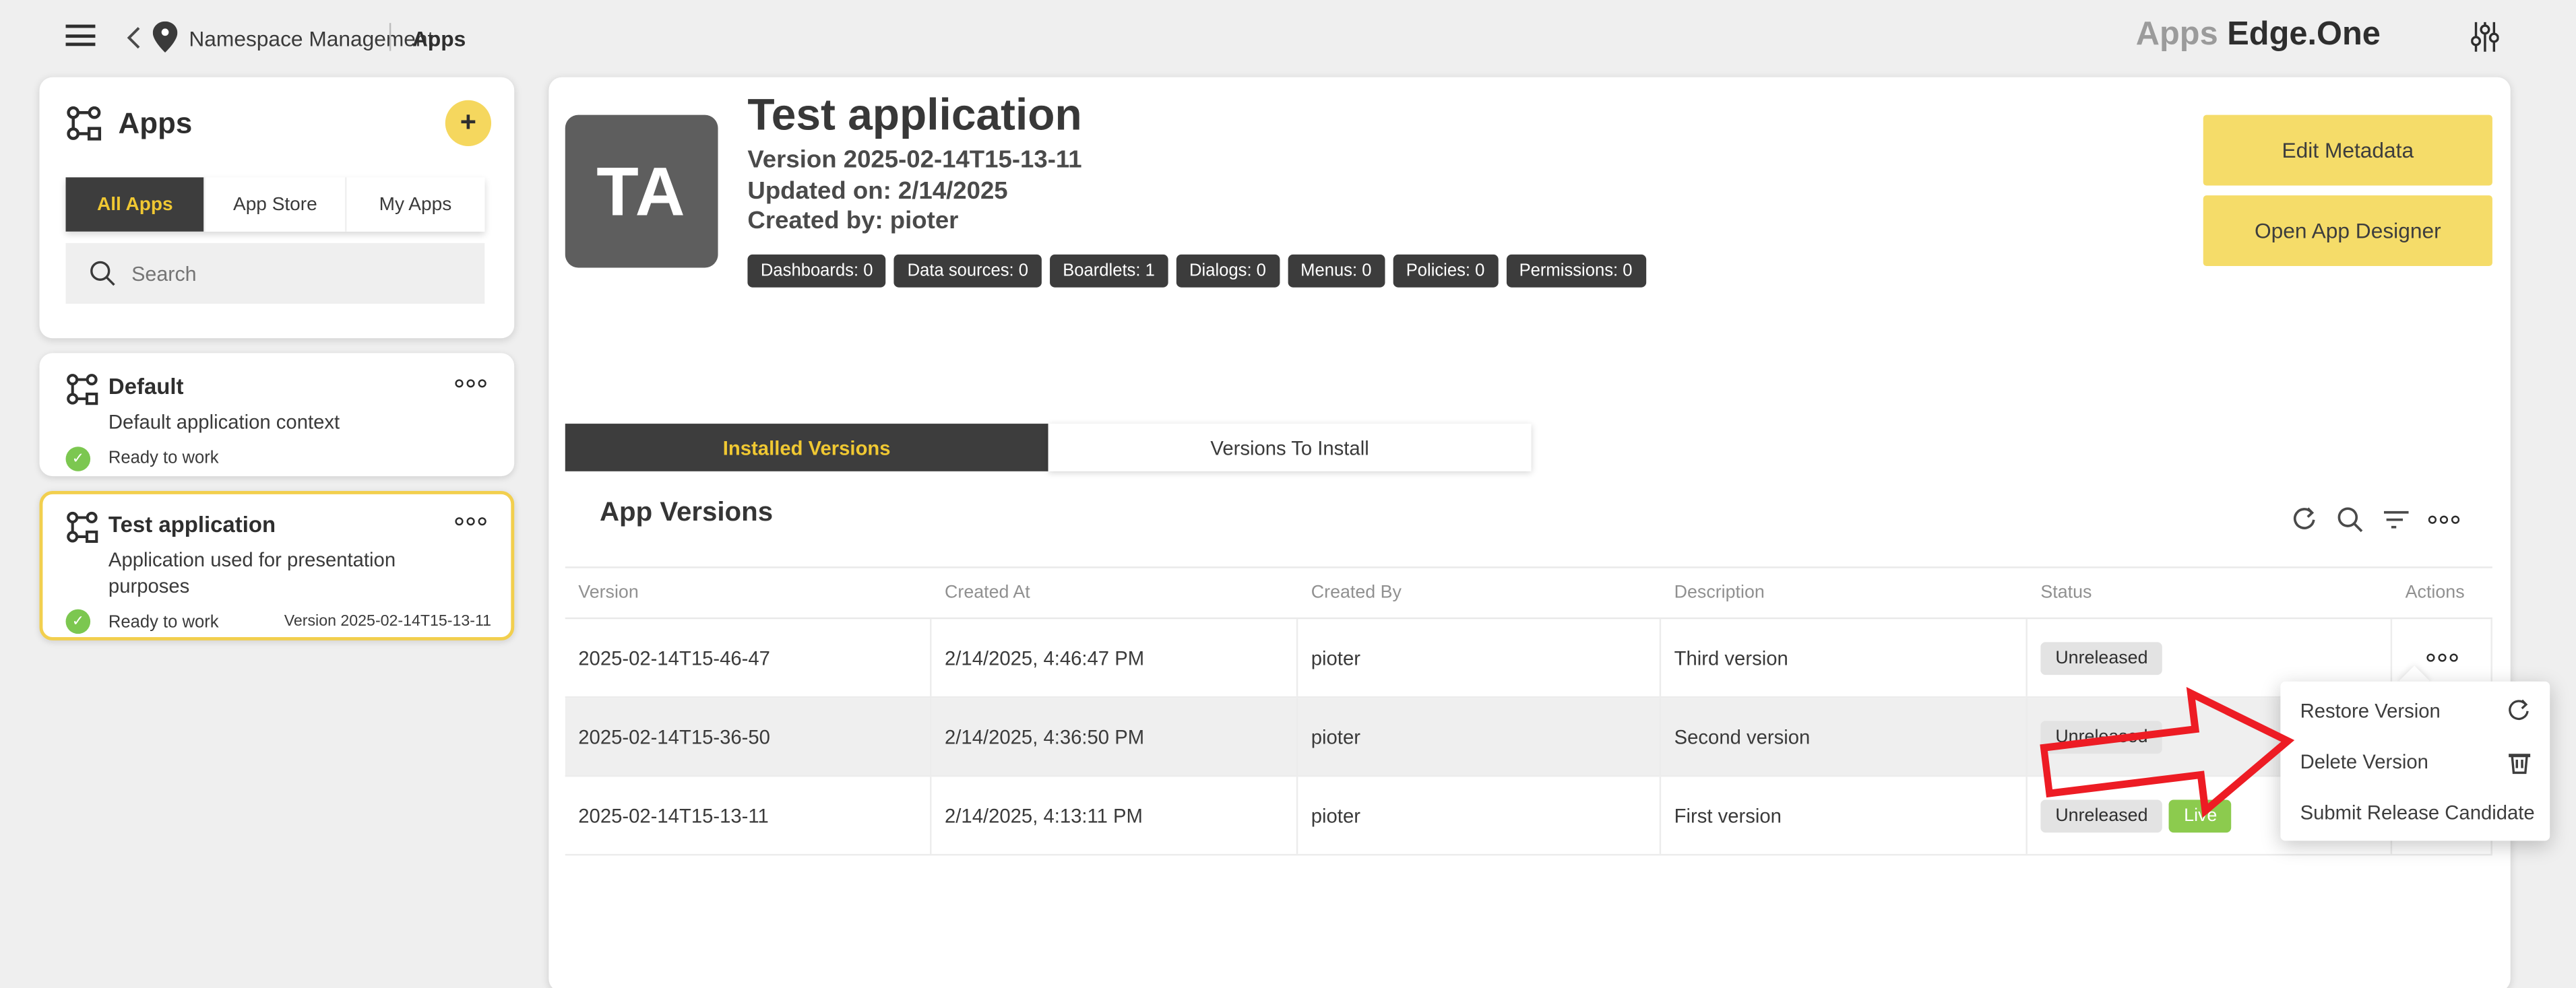 This screenshot has width=2576, height=988. I want to click on menu-item-submit-release-candidate: Submit Release Candidate, so click(2415, 812).